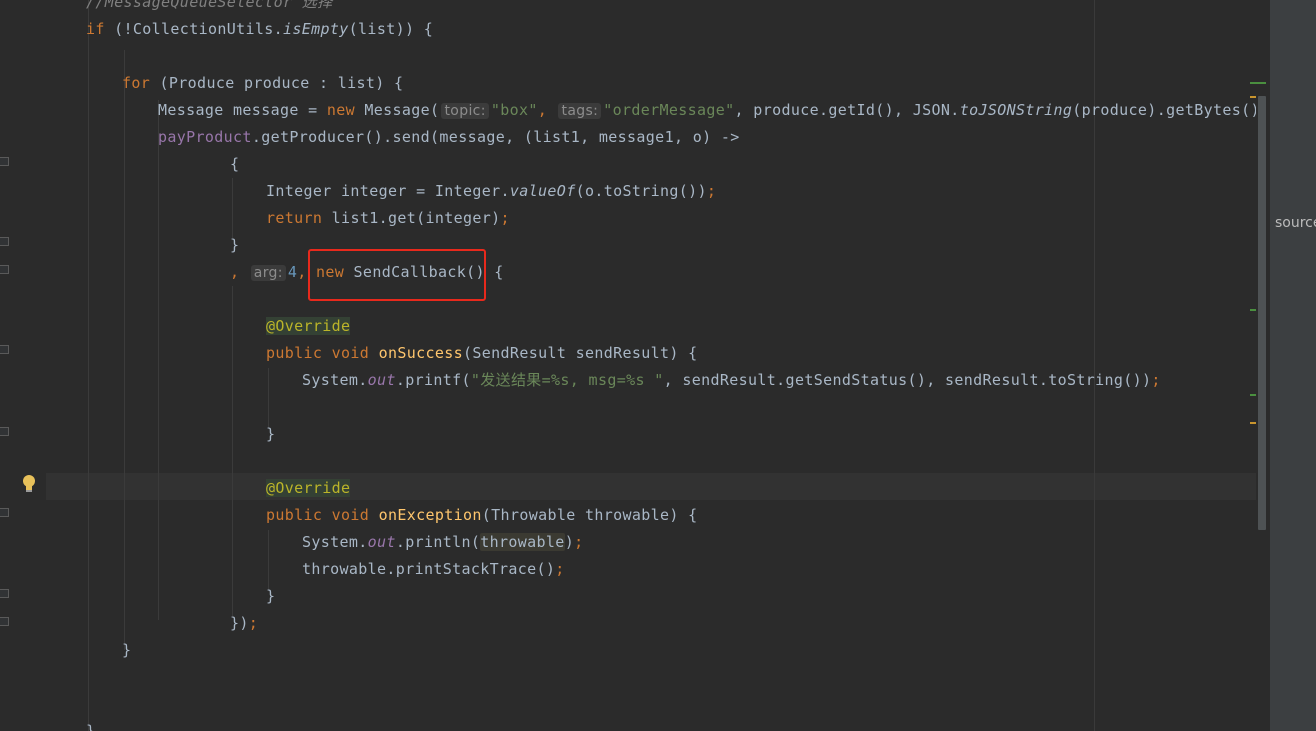 The height and width of the screenshot is (731, 1316). I want to click on code-line-close-onexception: }, so click(271, 596).